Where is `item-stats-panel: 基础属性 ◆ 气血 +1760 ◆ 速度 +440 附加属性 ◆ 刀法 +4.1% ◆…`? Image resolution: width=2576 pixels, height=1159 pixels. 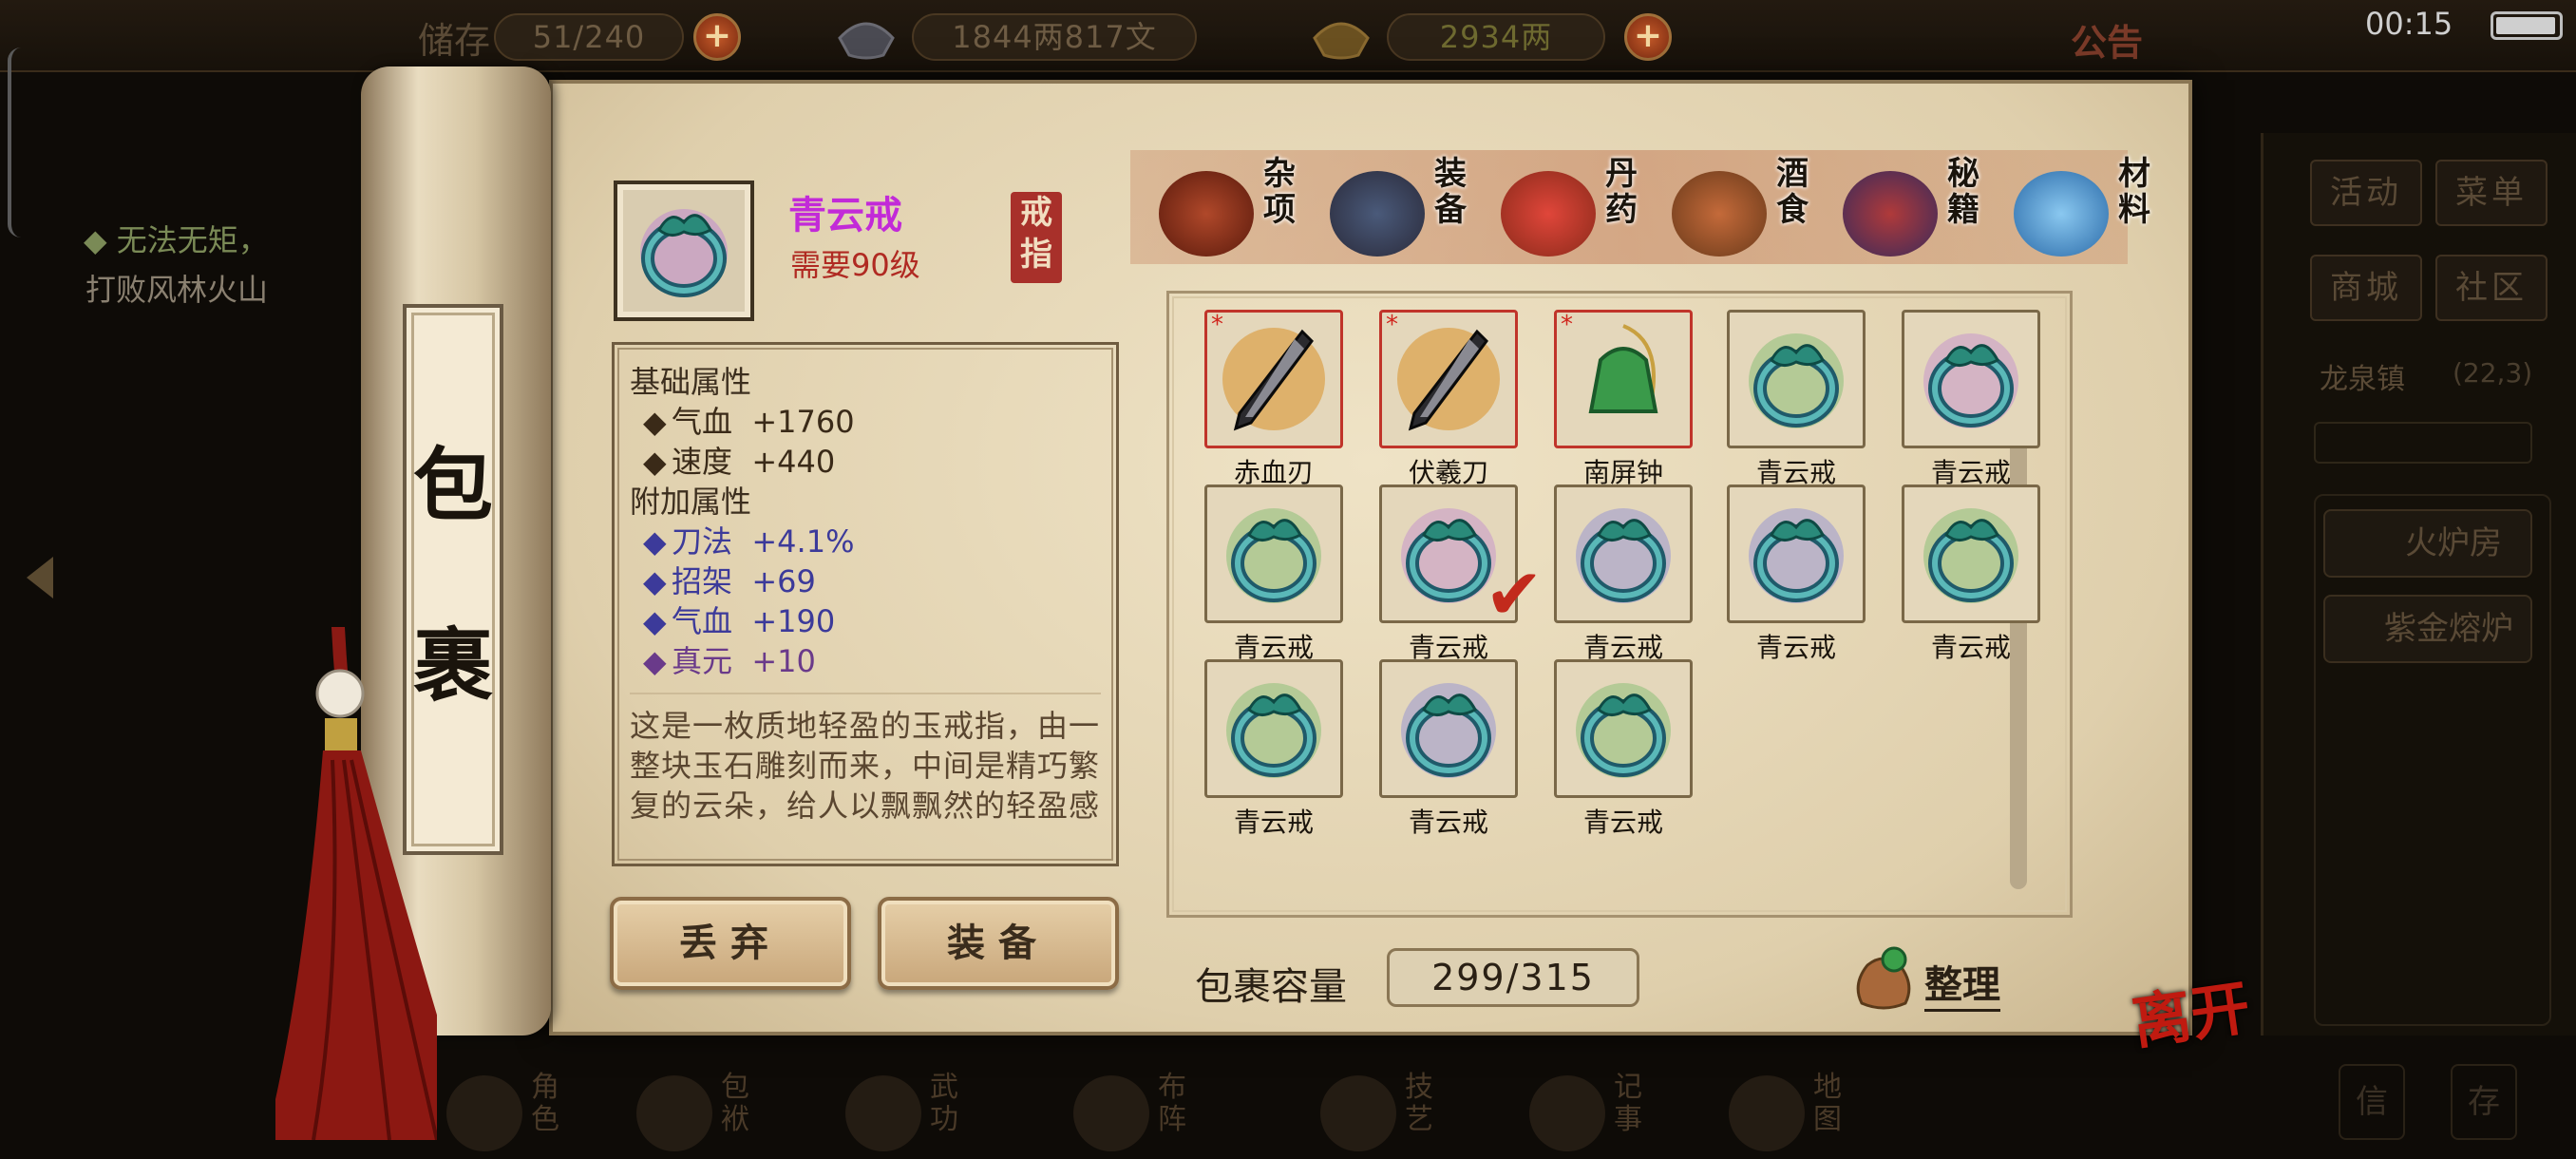
item-stats-panel: 基础属性 ◆ 气血 +1760 ◆ 速度 +440 附加属性 ◆ 刀法 +4.1% ◆… is located at coordinates (865, 604).